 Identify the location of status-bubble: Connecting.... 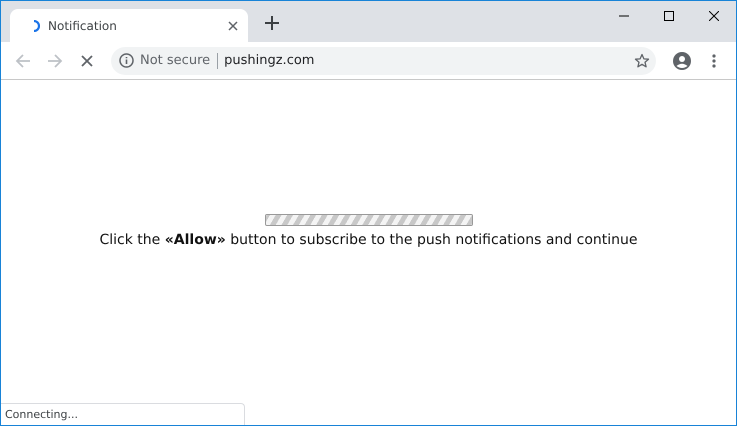
(123, 414).